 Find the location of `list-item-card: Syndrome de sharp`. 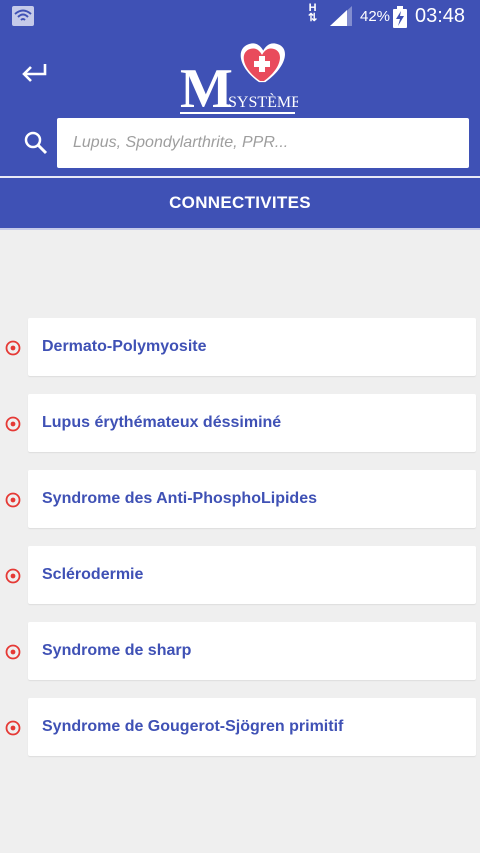

list-item-card: Syndrome de sharp is located at coordinates (252, 651).